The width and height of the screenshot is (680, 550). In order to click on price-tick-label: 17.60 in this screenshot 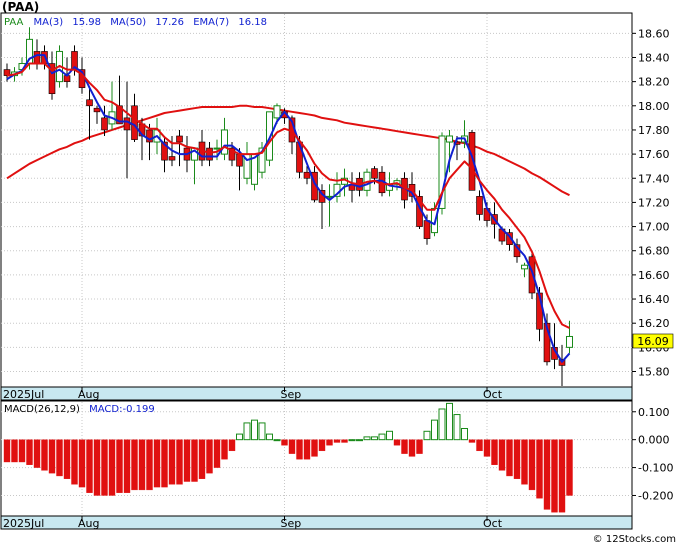, I will do `click(654, 154)`.